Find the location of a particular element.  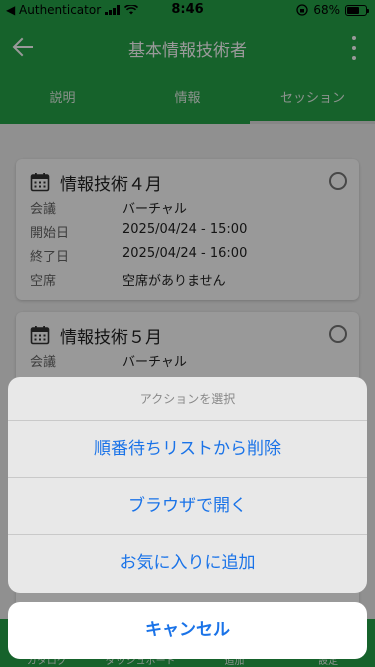

remove-from-waitlist-button: 順番待ちリストから削除 is located at coordinates (187, 449).